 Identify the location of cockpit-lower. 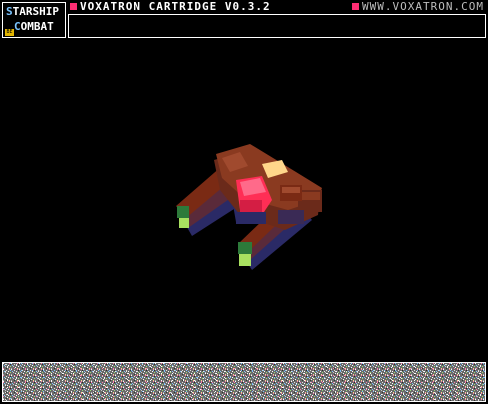
(251, 206).